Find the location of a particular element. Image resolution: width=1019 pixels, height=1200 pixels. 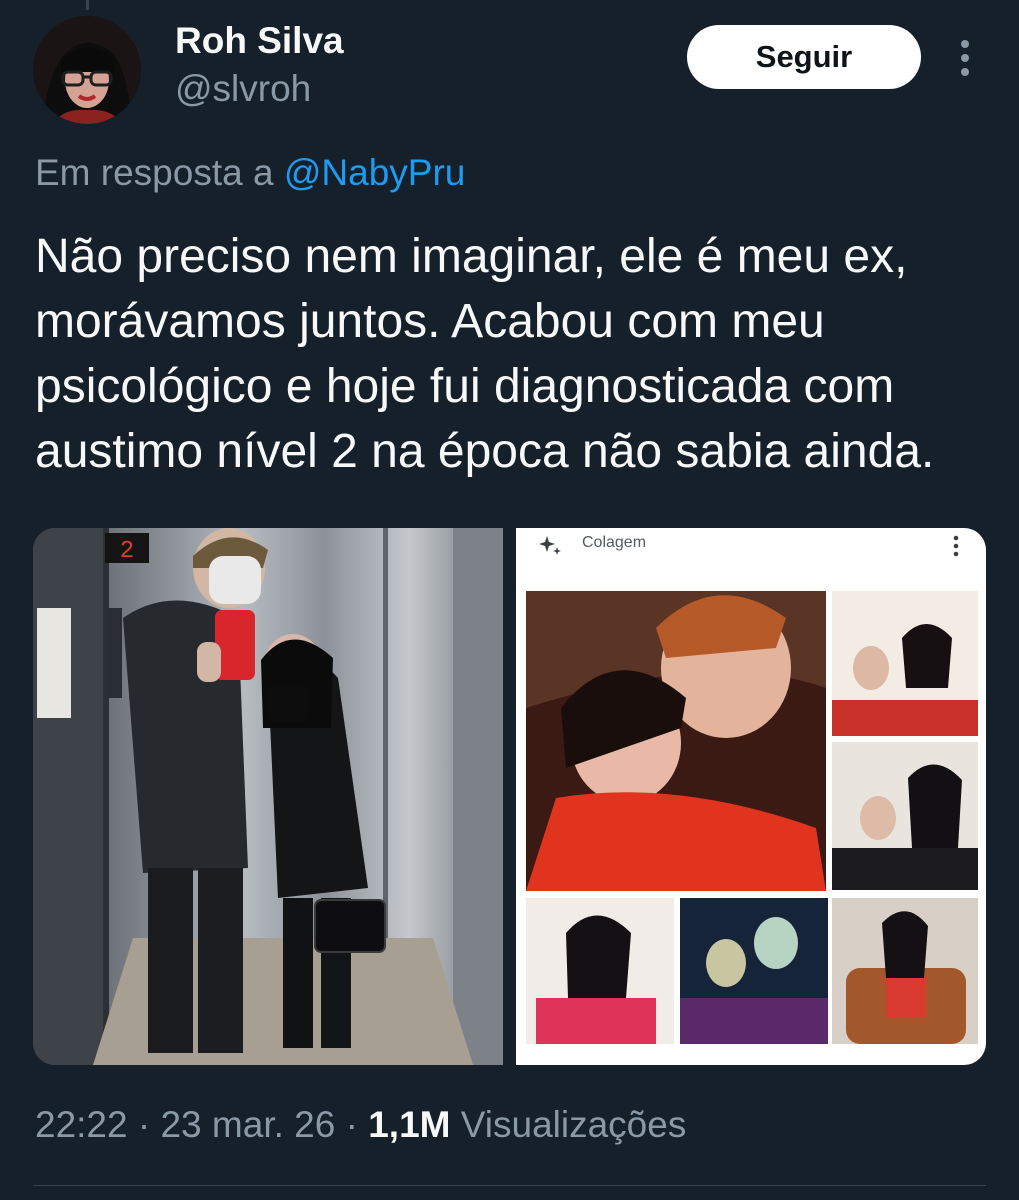

tweet-text-line: Não preciso nem imaginar, ele é meu ex, is located at coordinates (471, 256).